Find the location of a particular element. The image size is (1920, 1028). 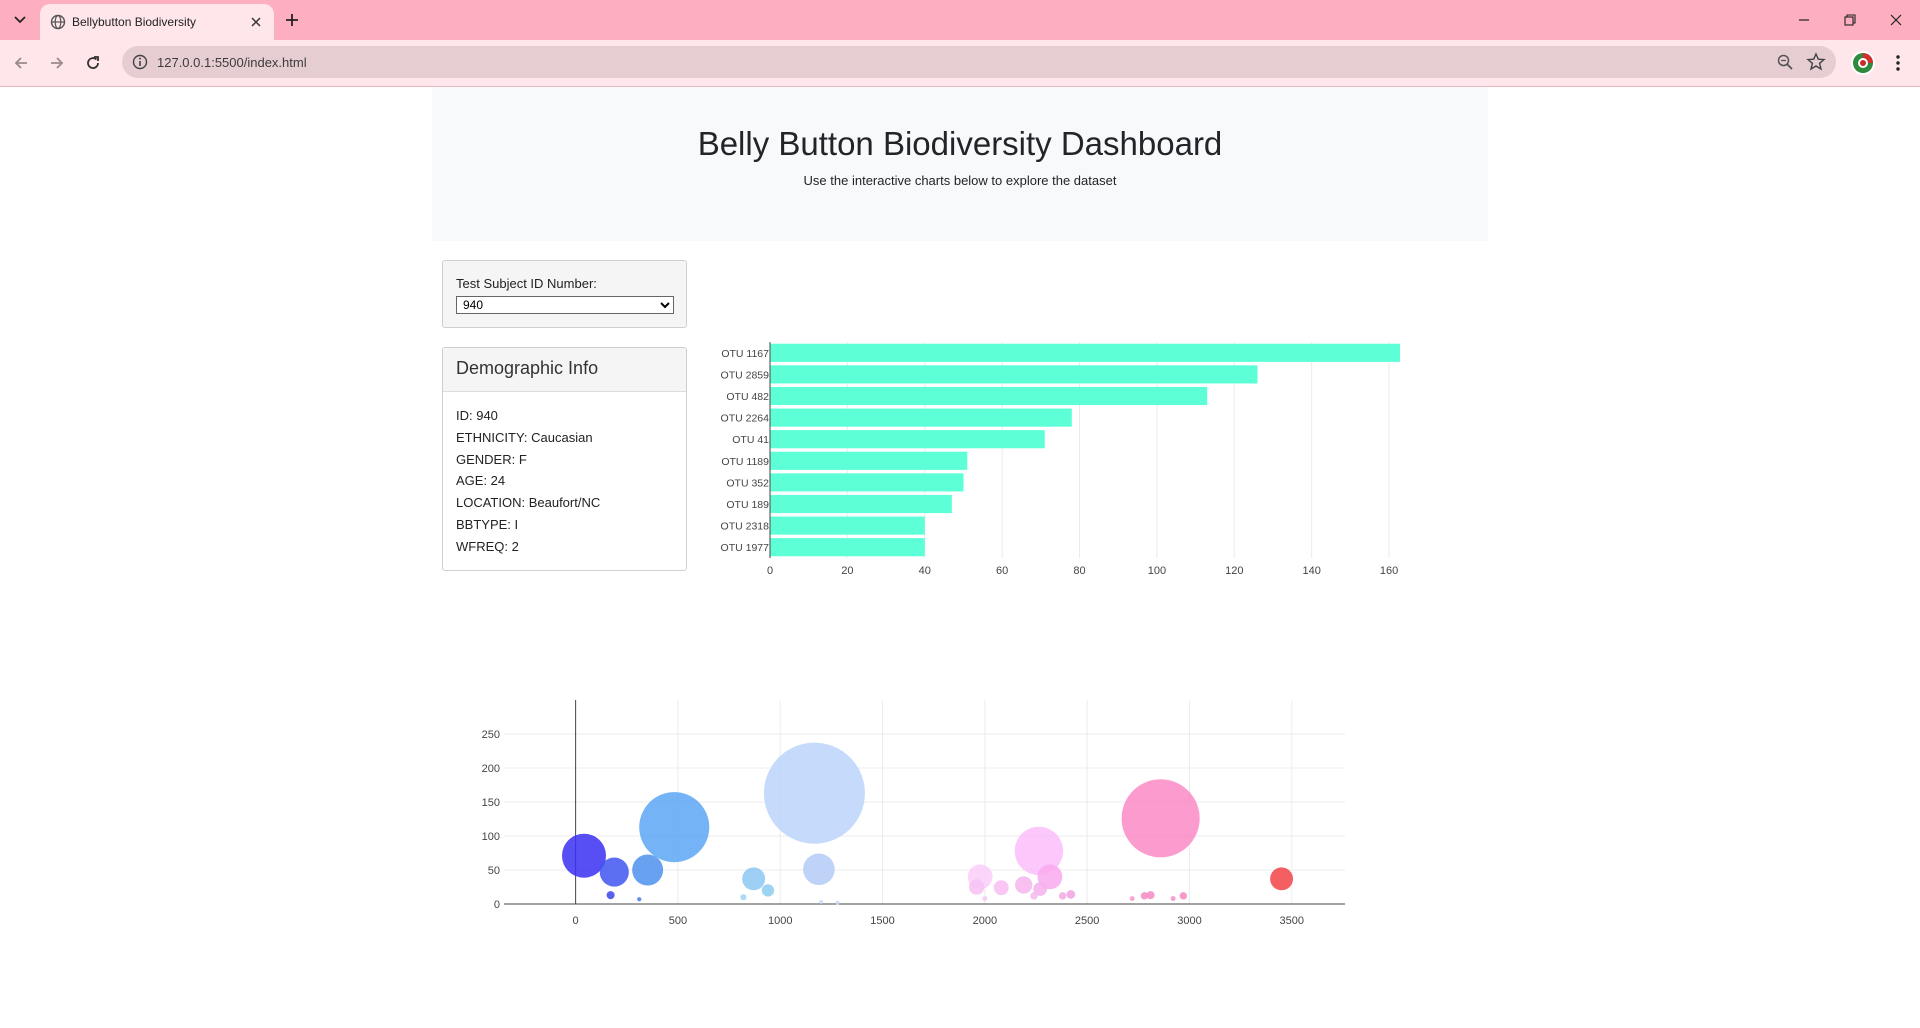

address-bar: 127.0.0.1:5500/index.html is located at coordinates (979, 62).